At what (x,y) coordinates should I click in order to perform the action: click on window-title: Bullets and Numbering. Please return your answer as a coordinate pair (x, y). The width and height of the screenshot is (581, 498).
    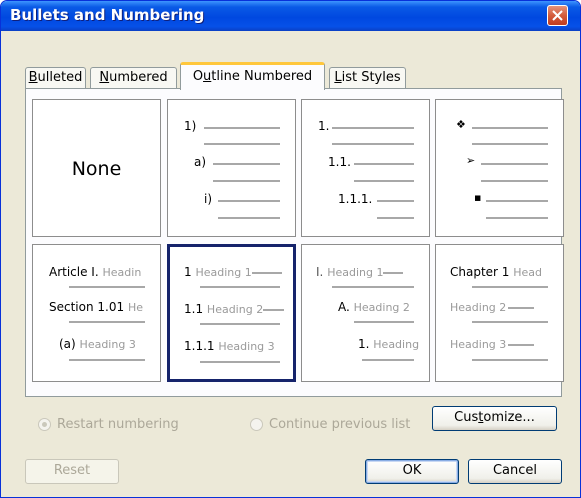
    Looking at the image, I should click on (107, 15).